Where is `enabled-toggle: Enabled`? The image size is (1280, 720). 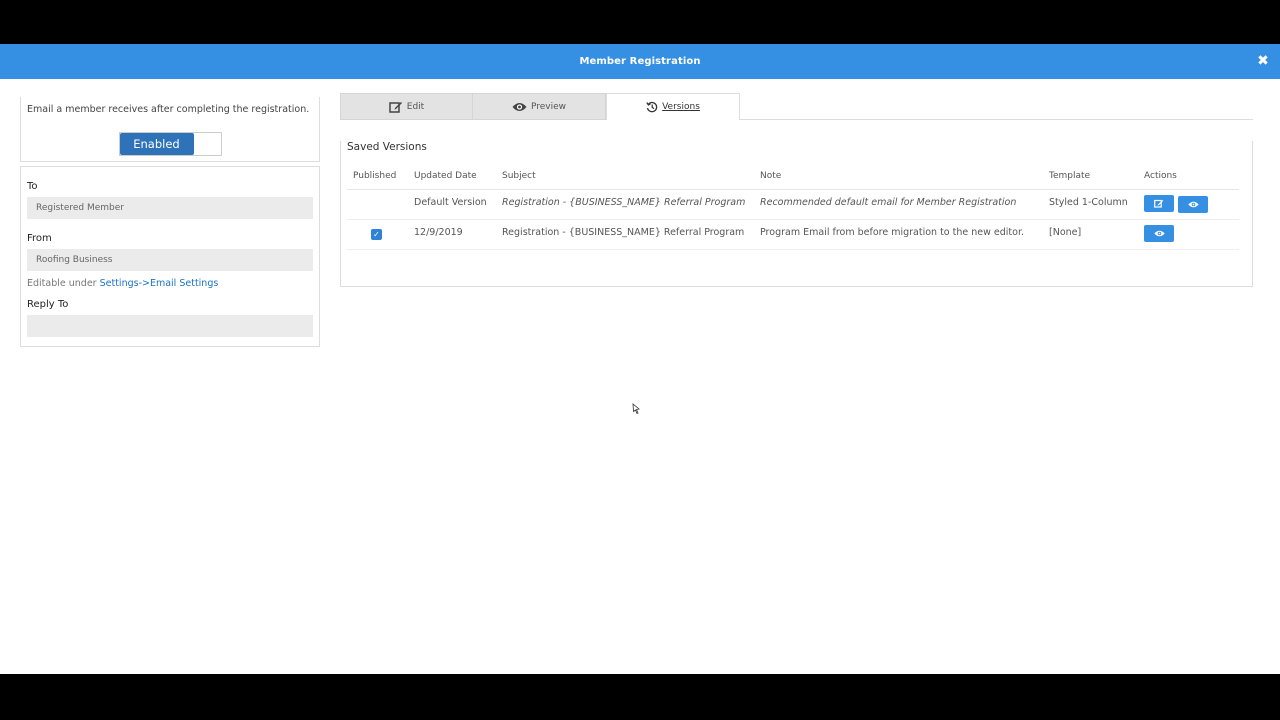 enabled-toggle: Enabled is located at coordinates (170, 144).